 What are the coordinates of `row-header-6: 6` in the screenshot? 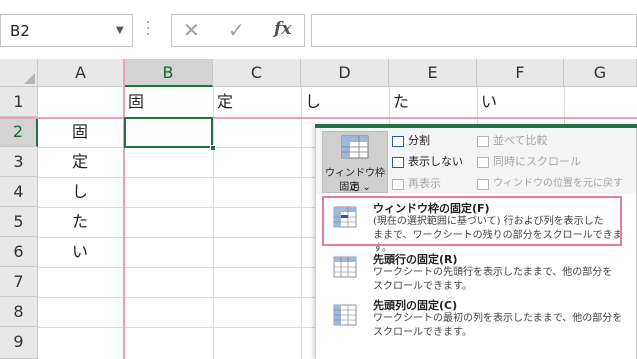 It's located at (19, 252).